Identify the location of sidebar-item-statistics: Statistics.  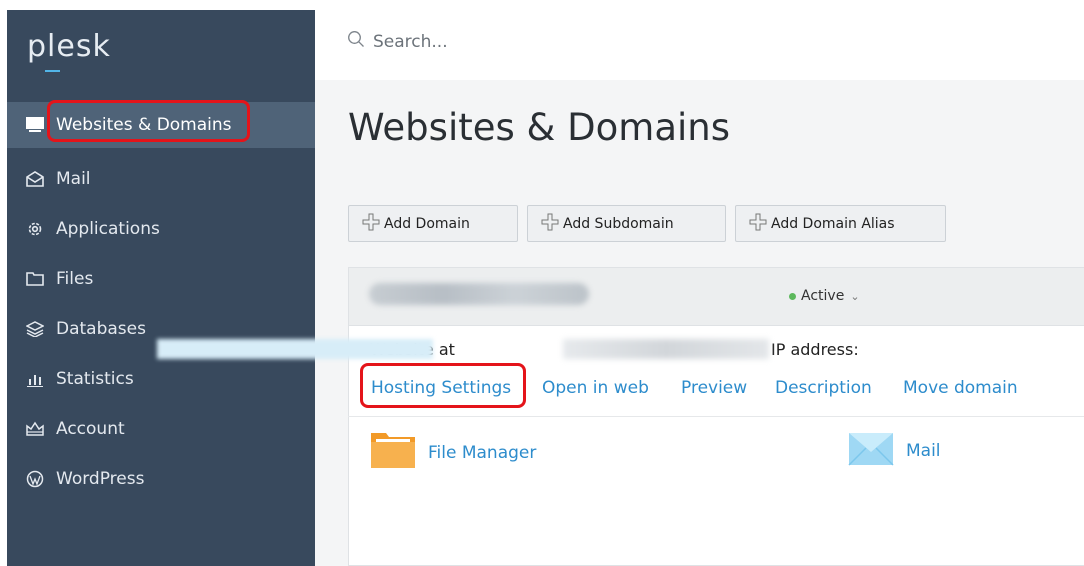
(161, 379).